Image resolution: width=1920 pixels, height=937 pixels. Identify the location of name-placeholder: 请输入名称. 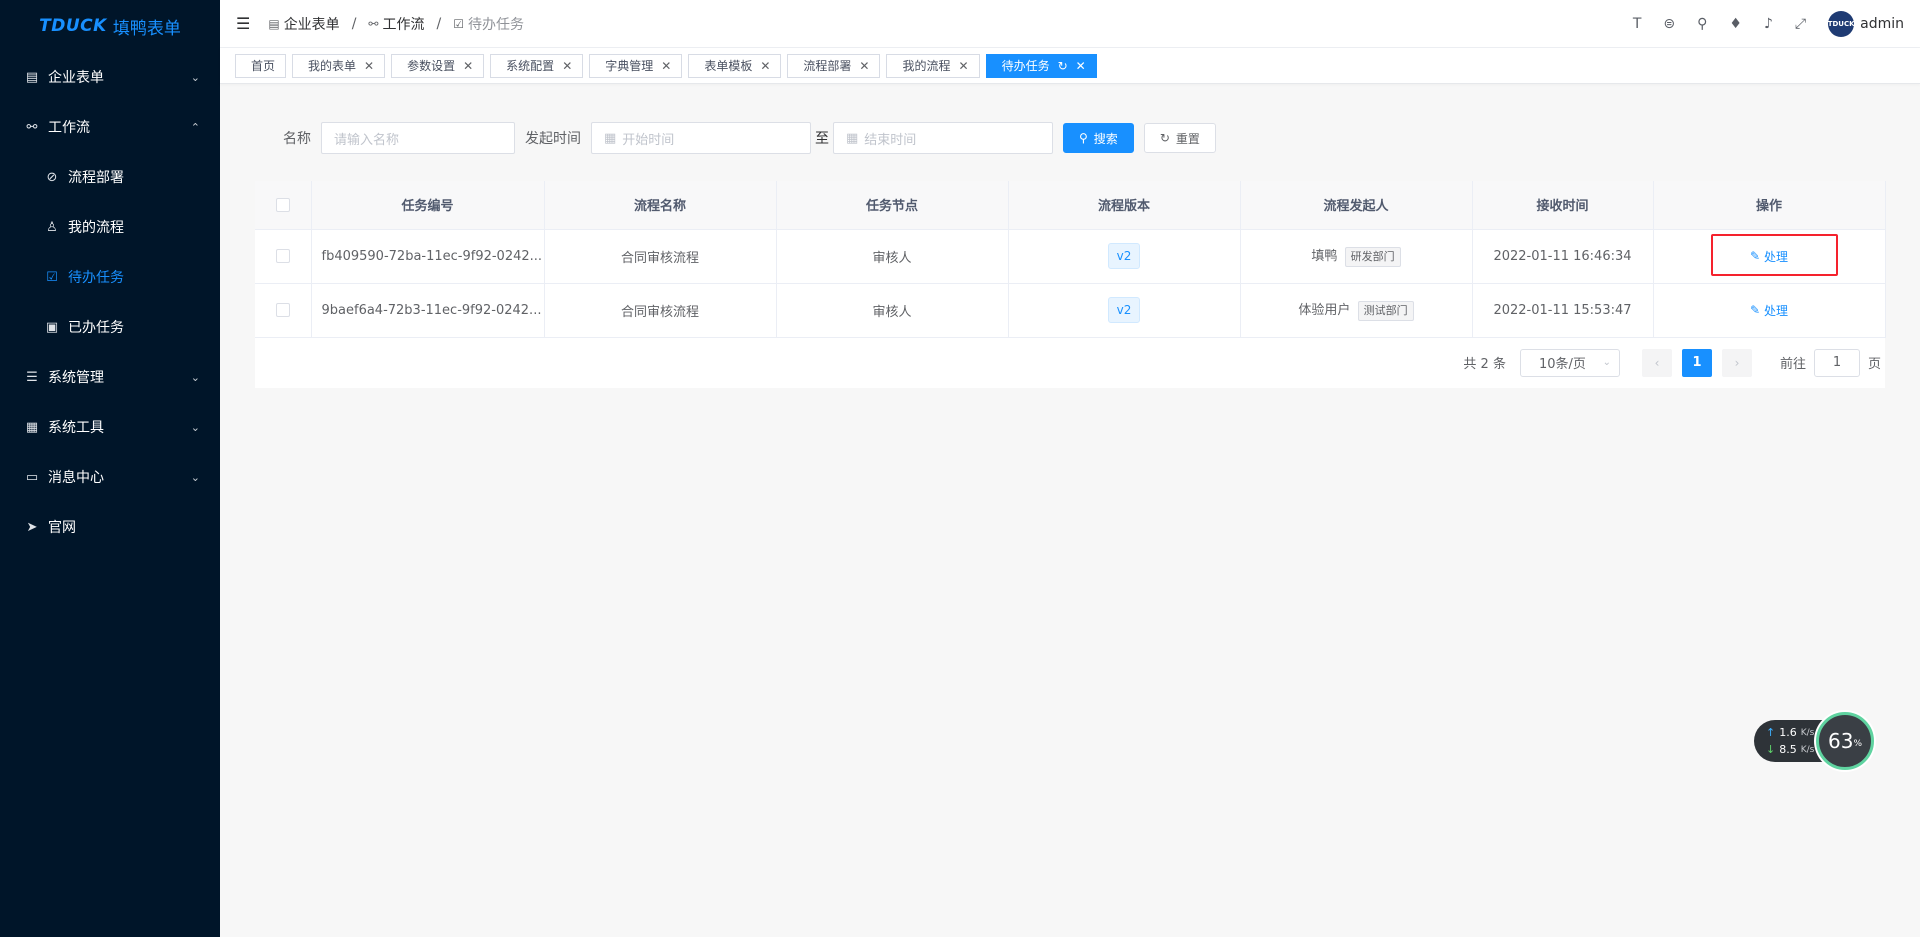
(367, 140).